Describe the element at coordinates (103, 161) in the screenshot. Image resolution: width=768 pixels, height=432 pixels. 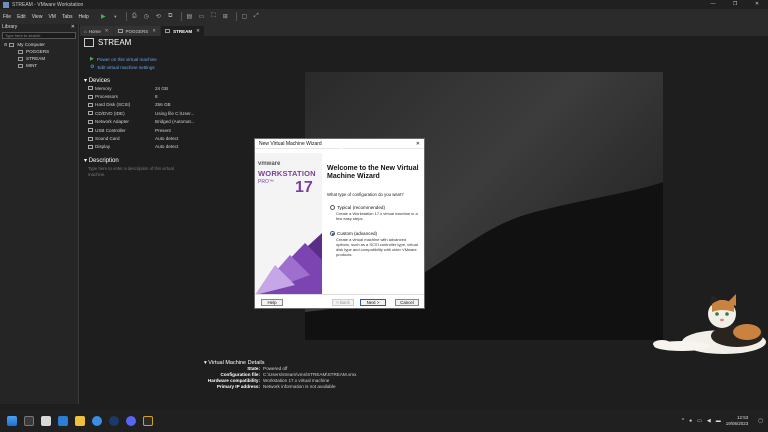
I see `section-title: Description` at that location.